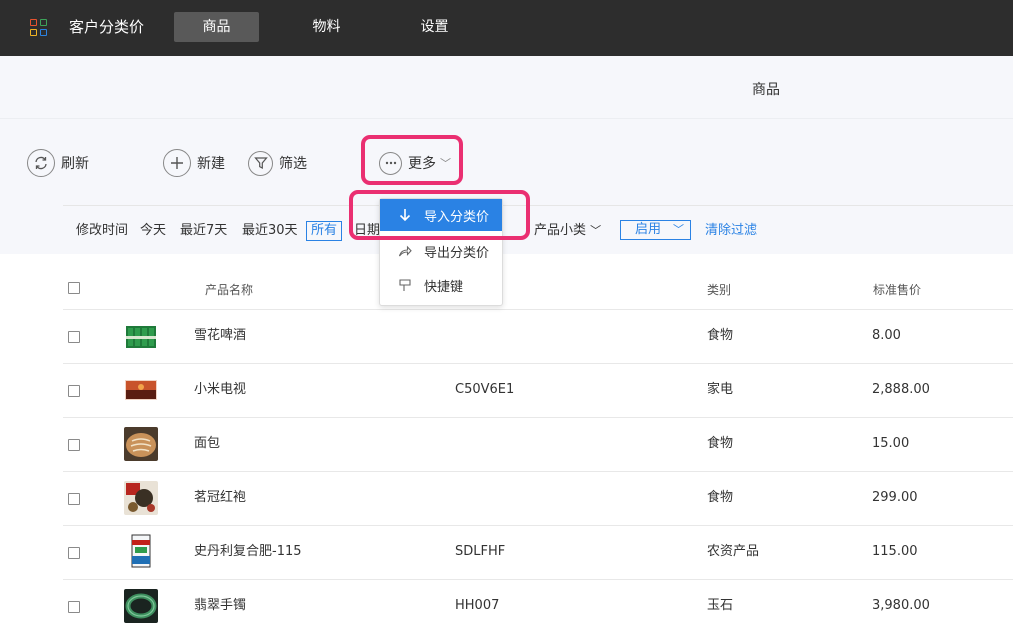 This screenshot has width=1013, height=634. I want to click on nav-tab-products: 商品, so click(216, 27).